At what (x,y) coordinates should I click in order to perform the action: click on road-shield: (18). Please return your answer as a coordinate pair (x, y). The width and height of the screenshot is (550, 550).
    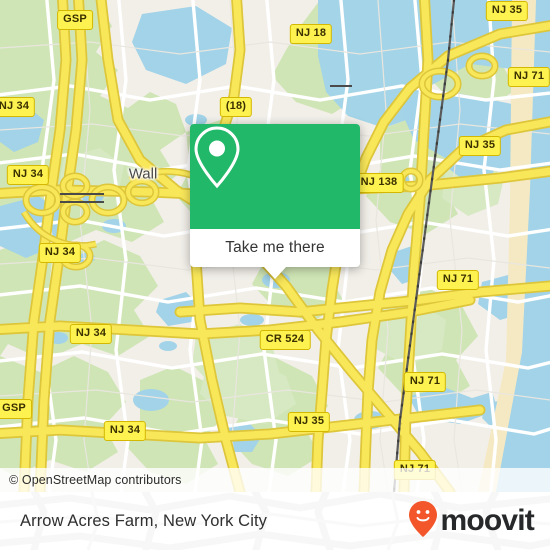
    Looking at the image, I should click on (236, 107).